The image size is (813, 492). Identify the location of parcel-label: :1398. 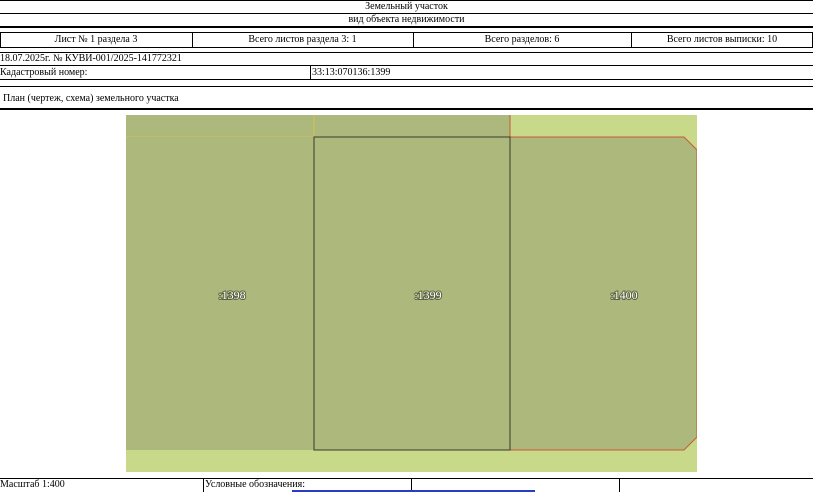
(231, 295).